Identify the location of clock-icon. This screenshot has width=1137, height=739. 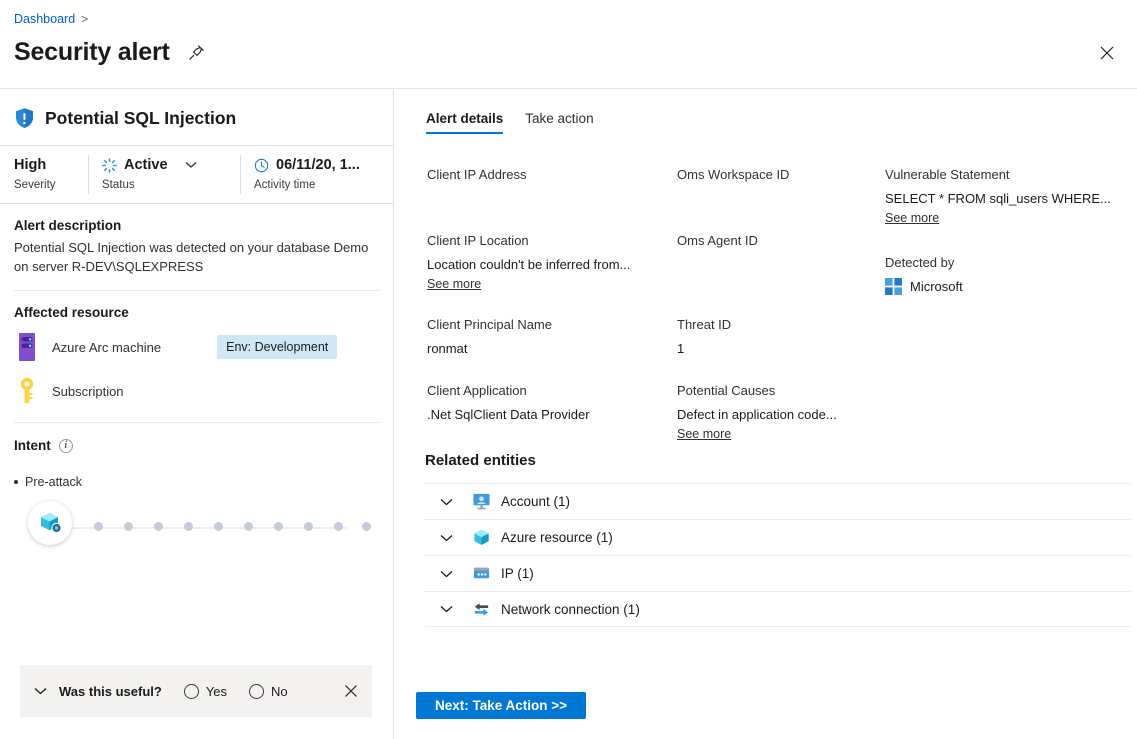
(261, 165).